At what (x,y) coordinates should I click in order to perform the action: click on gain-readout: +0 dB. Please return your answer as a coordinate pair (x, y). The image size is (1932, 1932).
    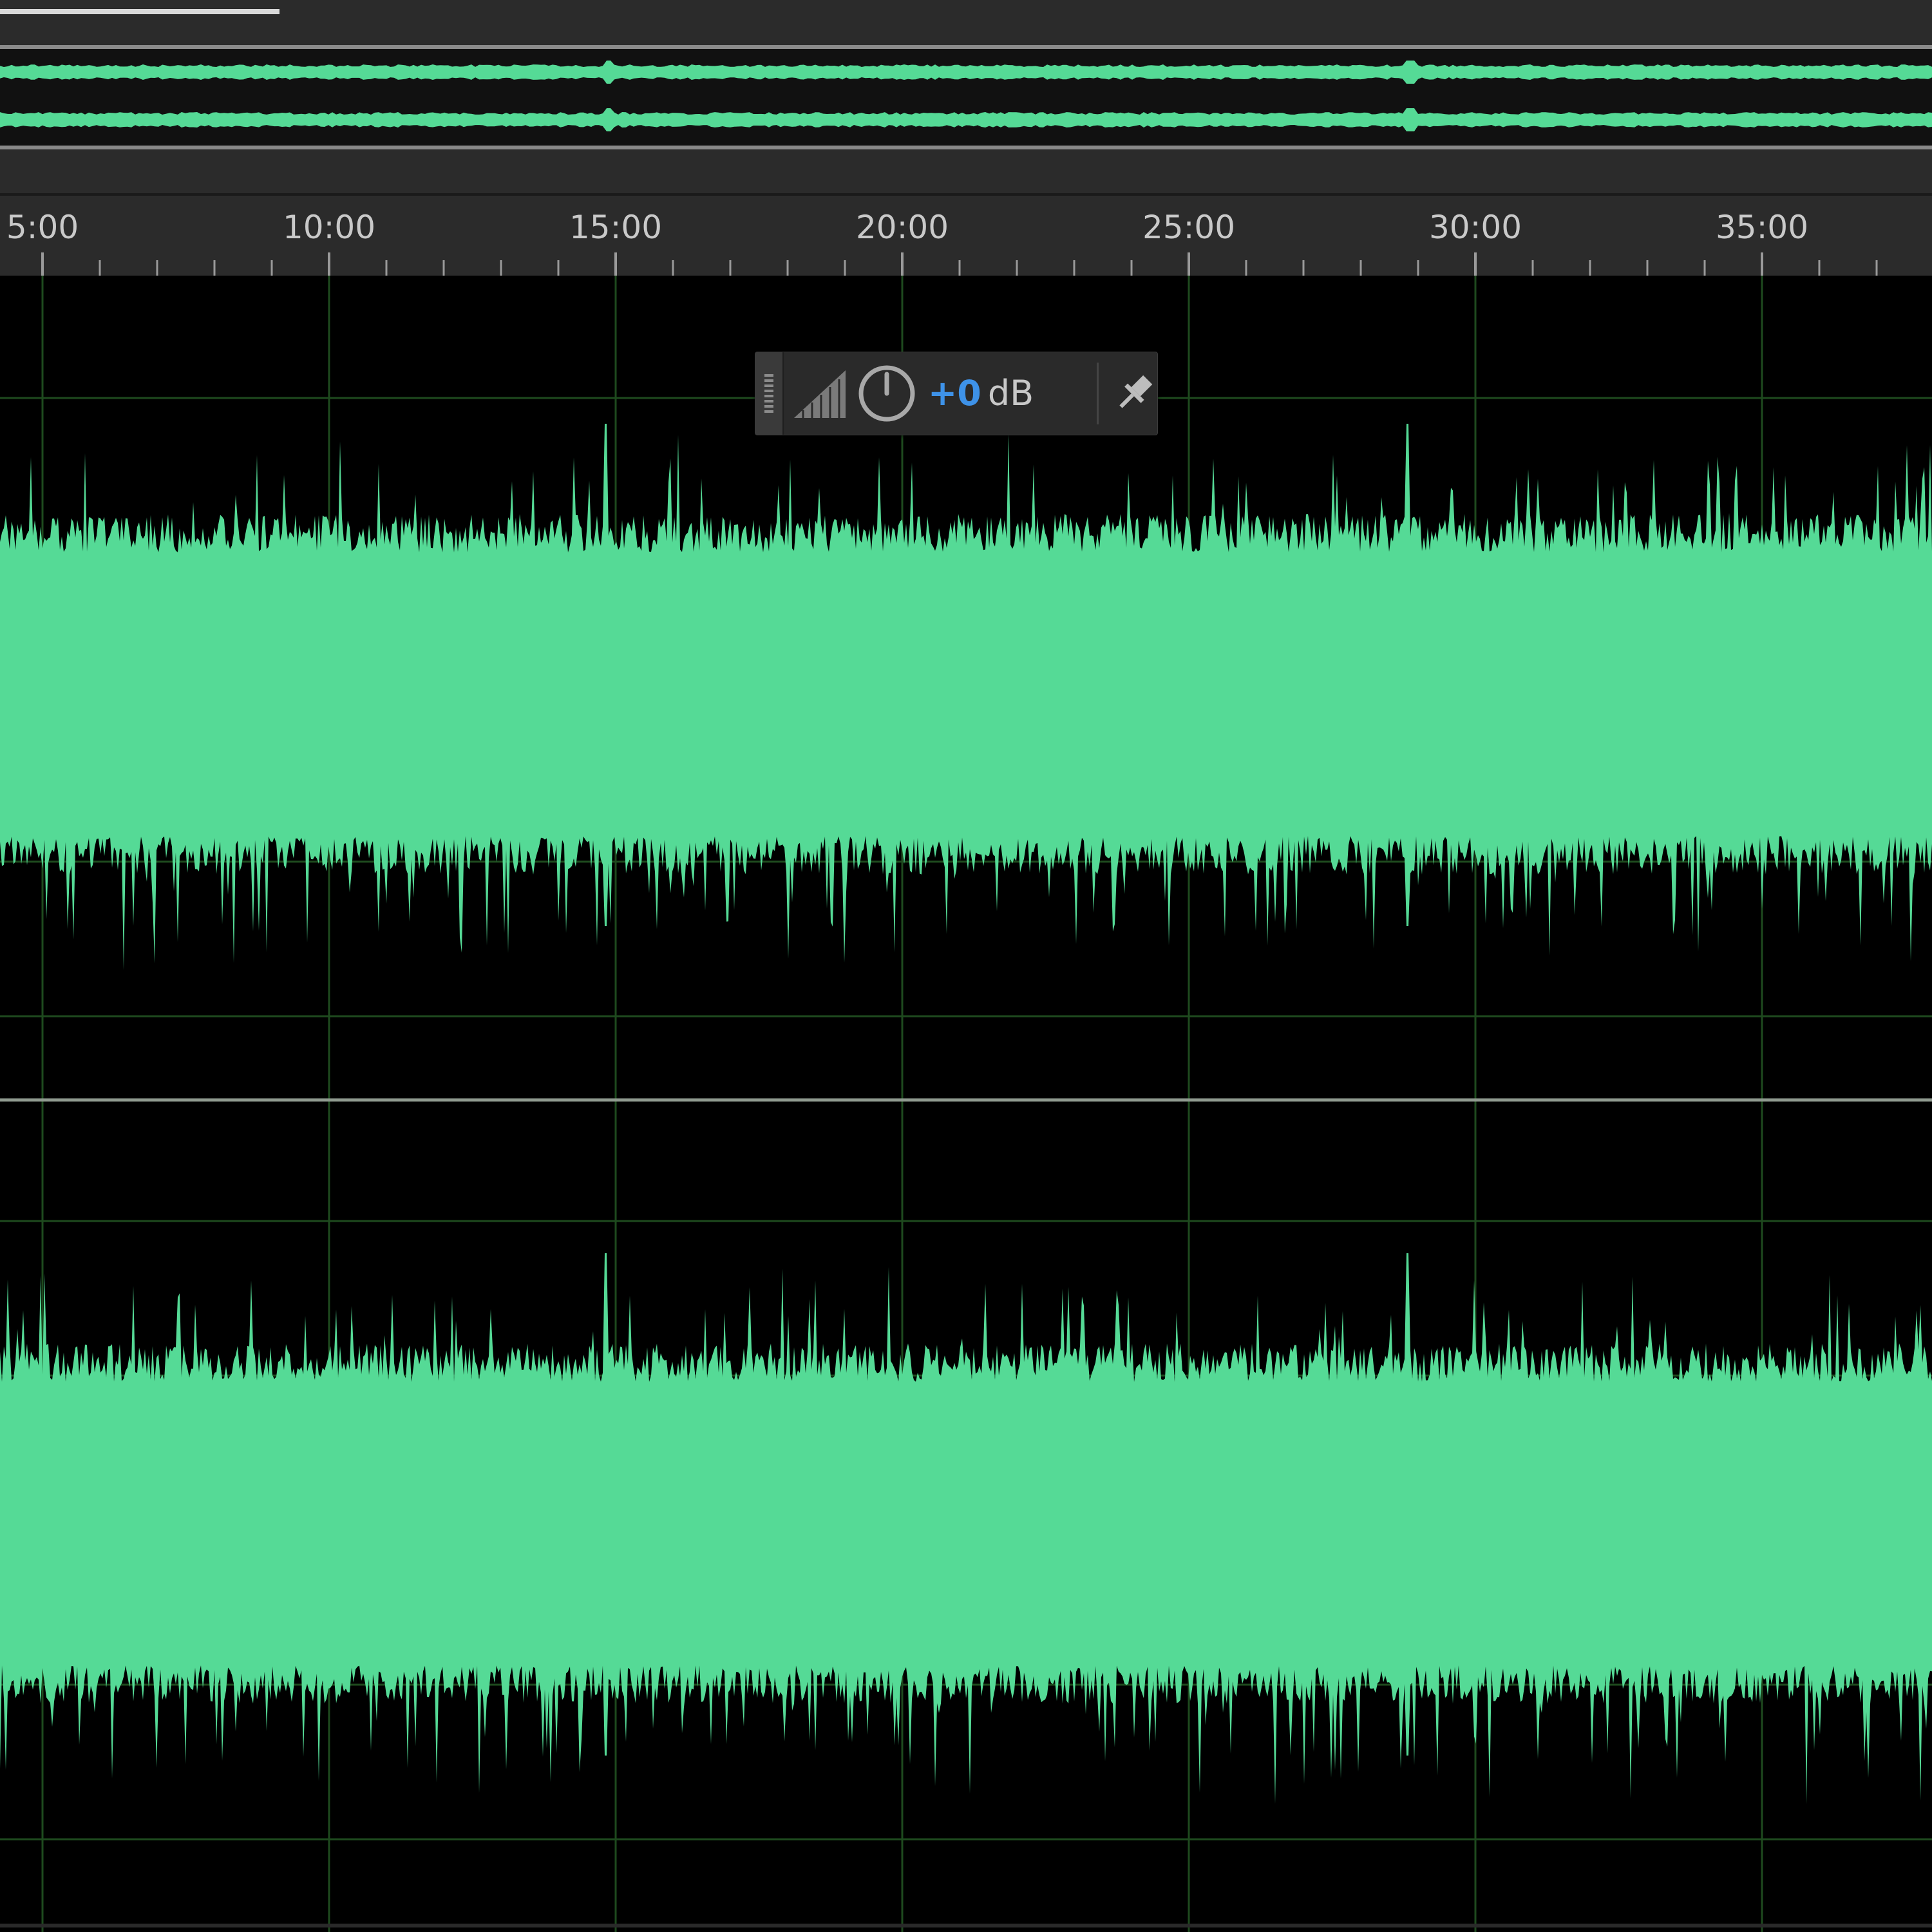
    Looking at the image, I should click on (981, 394).